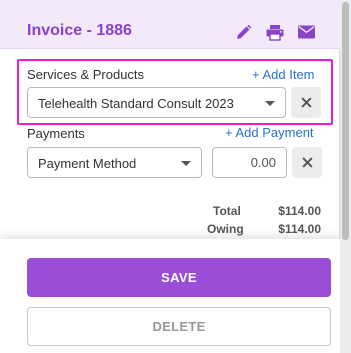  What do you see at coordinates (299, 211) in the screenshot?
I see `total-value: $114.00` at bounding box center [299, 211].